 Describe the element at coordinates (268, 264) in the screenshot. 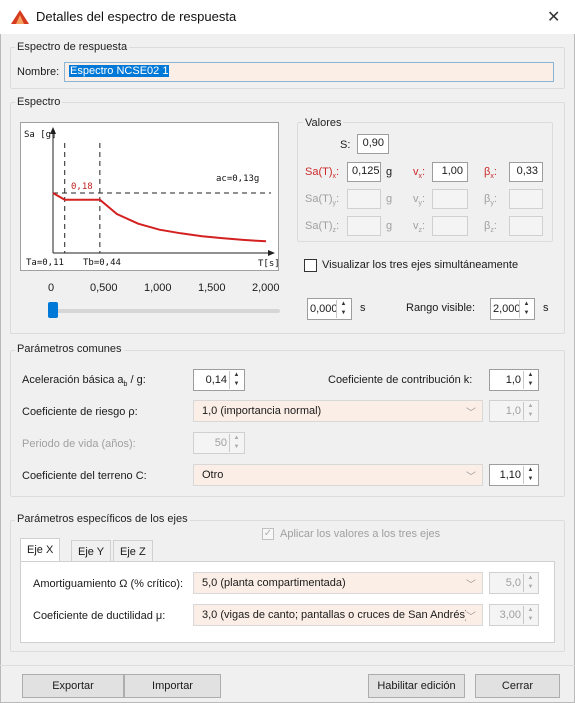

I see `x-axis-label: T[s]` at that location.